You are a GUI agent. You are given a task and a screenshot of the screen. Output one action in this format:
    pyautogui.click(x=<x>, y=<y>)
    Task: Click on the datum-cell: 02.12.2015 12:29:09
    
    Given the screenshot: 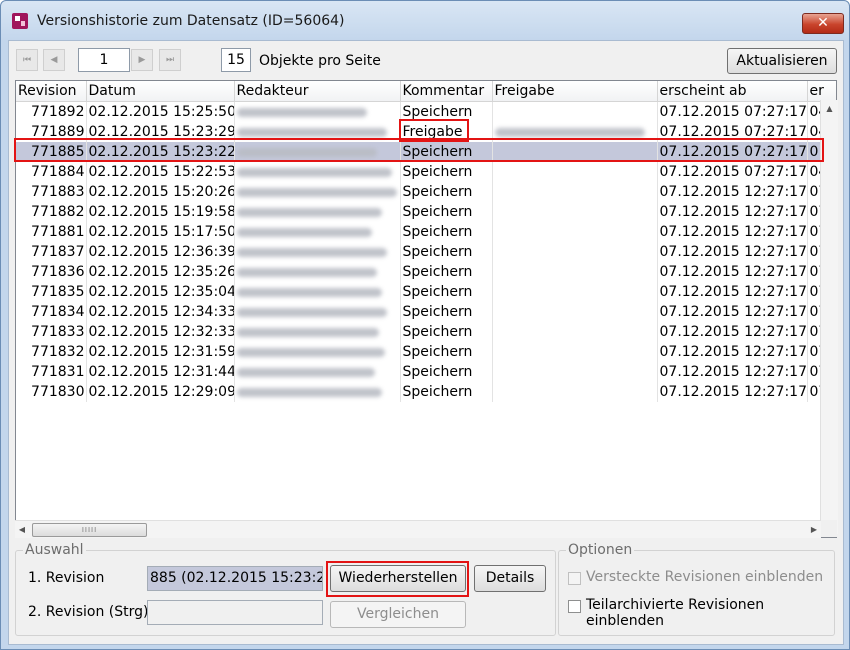 What is the action you would take?
    pyautogui.click(x=160, y=392)
    